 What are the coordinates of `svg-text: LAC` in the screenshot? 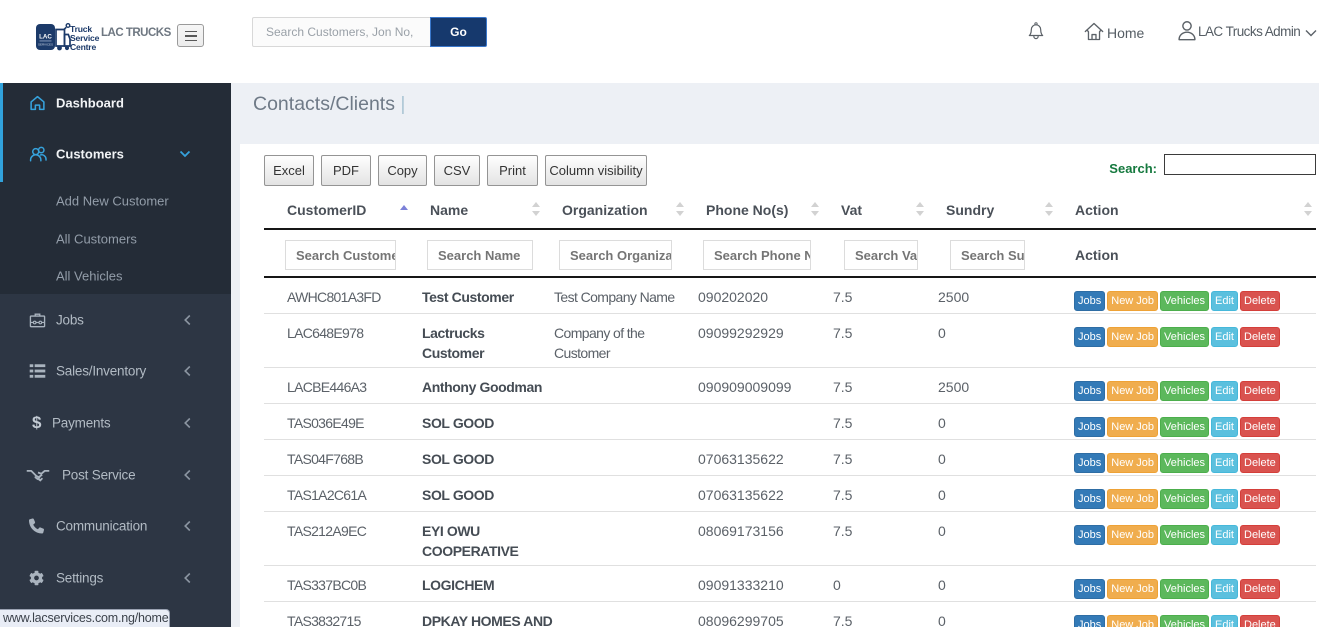 It's located at (45, 37).